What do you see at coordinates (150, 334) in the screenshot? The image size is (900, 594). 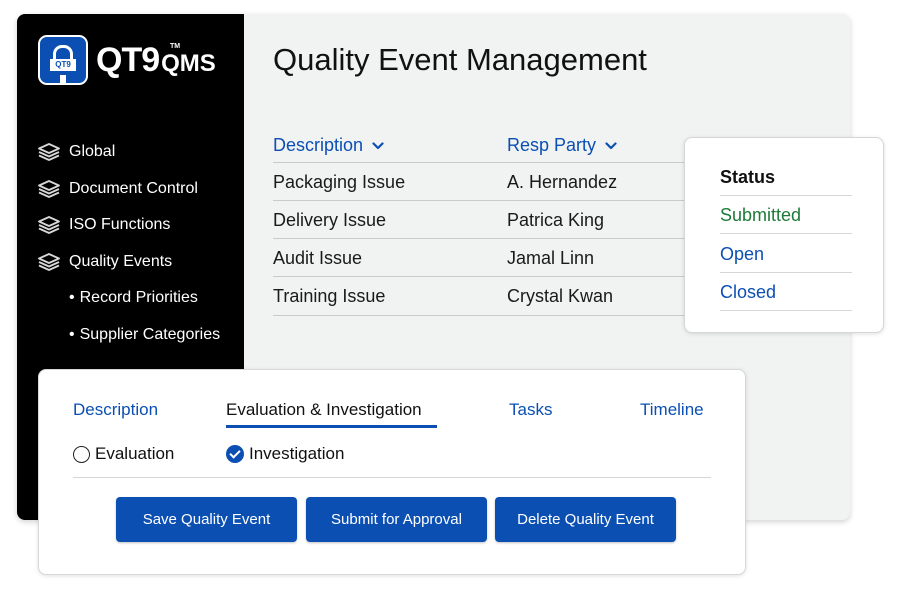 I see `sidebar-subitem-label: Supplier Categories` at bounding box center [150, 334].